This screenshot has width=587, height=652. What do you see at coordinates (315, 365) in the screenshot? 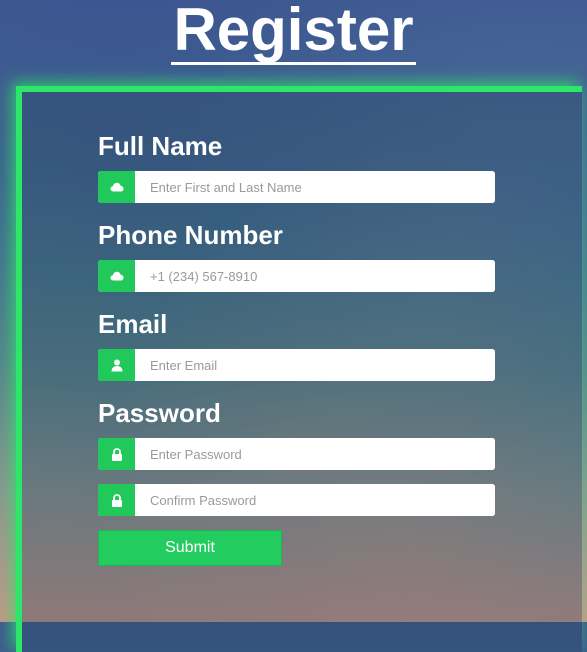
I see `email-input` at bounding box center [315, 365].